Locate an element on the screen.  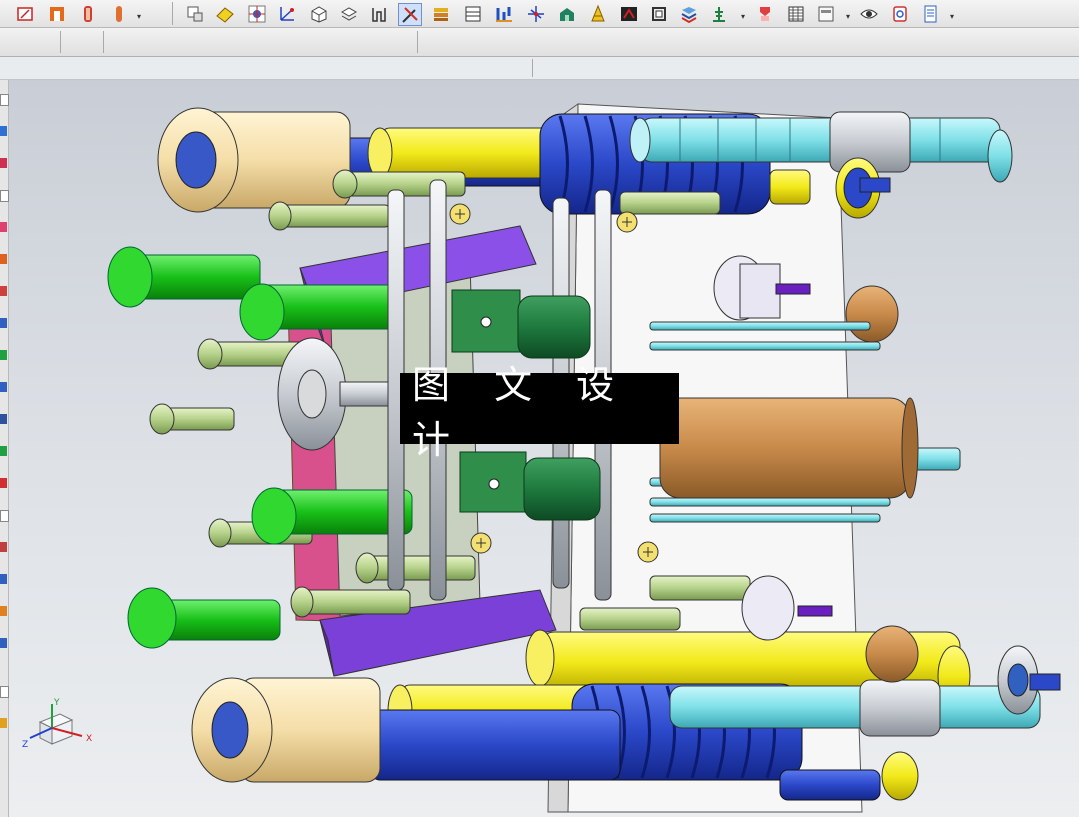
gear-icon is located at coordinates (659, 13).